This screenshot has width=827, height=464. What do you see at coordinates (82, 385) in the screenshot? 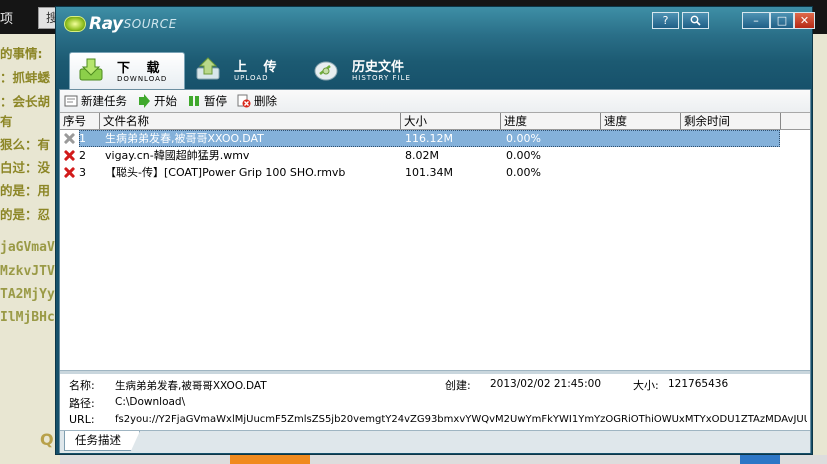
I see `detail-name-label: 名称:` at bounding box center [82, 385].